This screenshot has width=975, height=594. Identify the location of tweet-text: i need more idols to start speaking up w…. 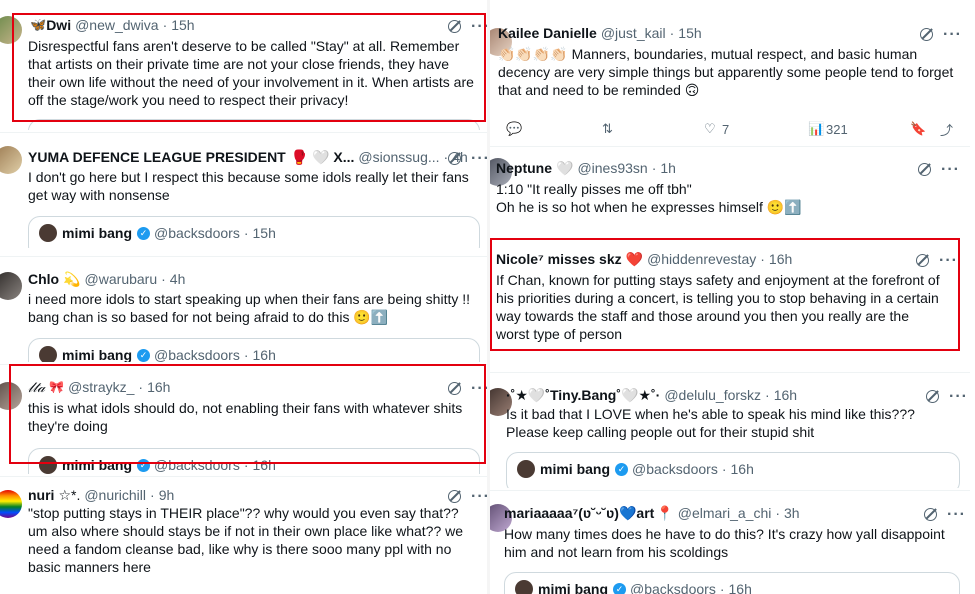
(249, 308).